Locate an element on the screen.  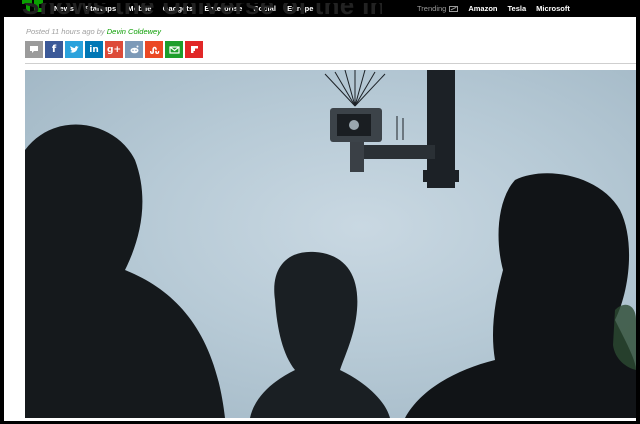
facebook-glyph: f is located at coordinates (54, 49).